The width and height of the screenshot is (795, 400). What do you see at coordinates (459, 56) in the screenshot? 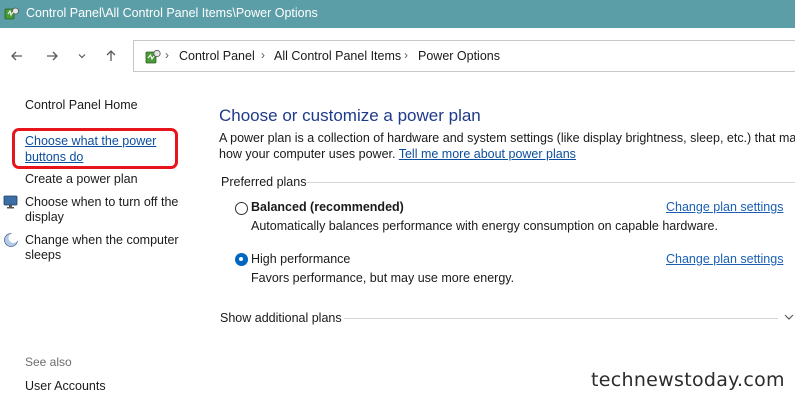
I see `breadcrumb-power-options: Power Options` at bounding box center [459, 56].